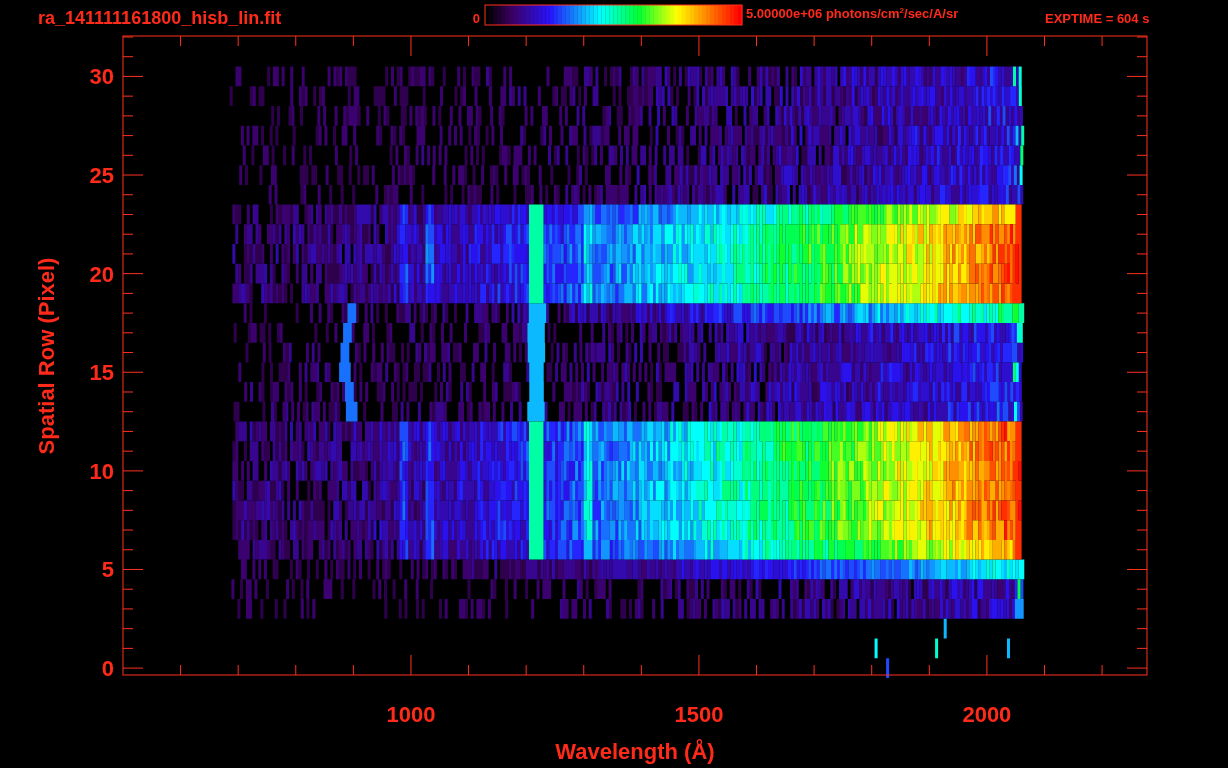 The height and width of the screenshot is (768, 1228). I want to click on colorbar-max-label: 5.00000e+06 photons/cm$^{2}$/sec/A/sr, so click(852, 13).